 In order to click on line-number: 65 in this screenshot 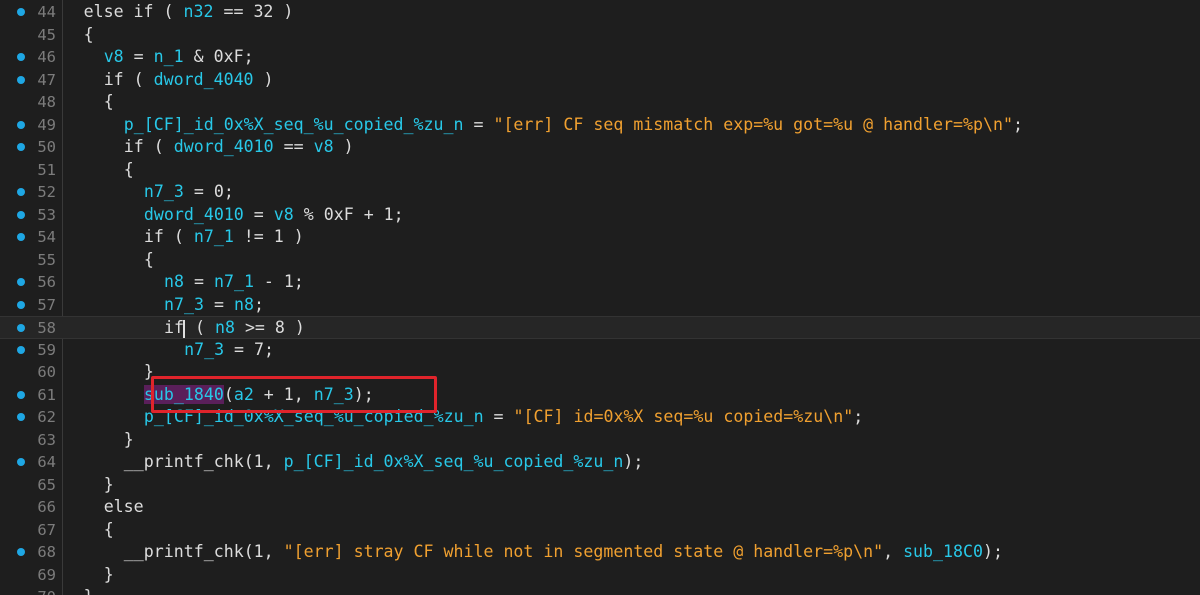, I will do `click(46, 484)`.